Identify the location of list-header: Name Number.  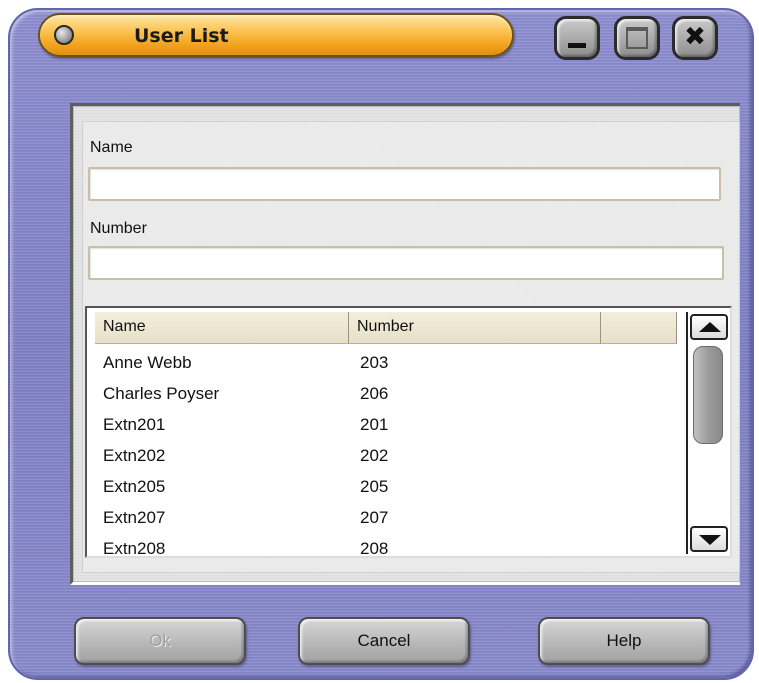
(386, 328).